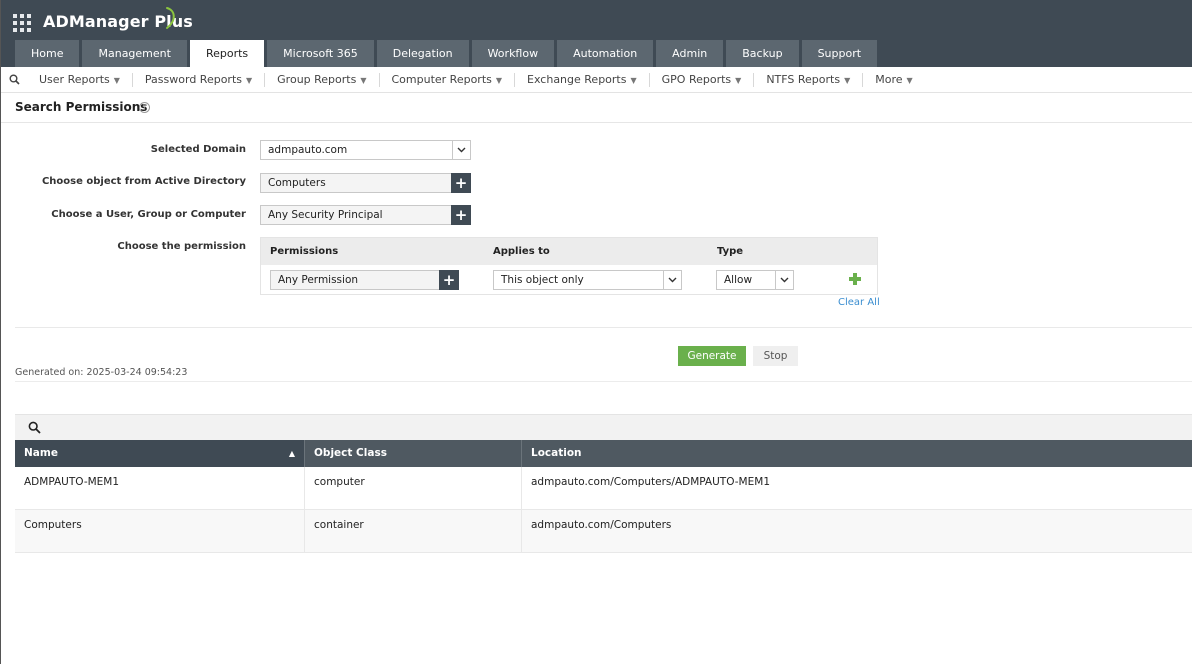 The height and width of the screenshot is (664, 1192). I want to click on principal-picker-value: Any Security Principal, so click(325, 215).